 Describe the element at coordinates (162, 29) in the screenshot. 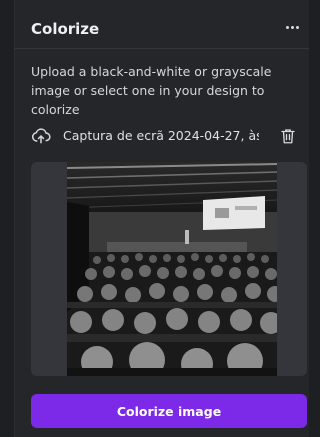

I see `panel-header: Colorize` at that location.